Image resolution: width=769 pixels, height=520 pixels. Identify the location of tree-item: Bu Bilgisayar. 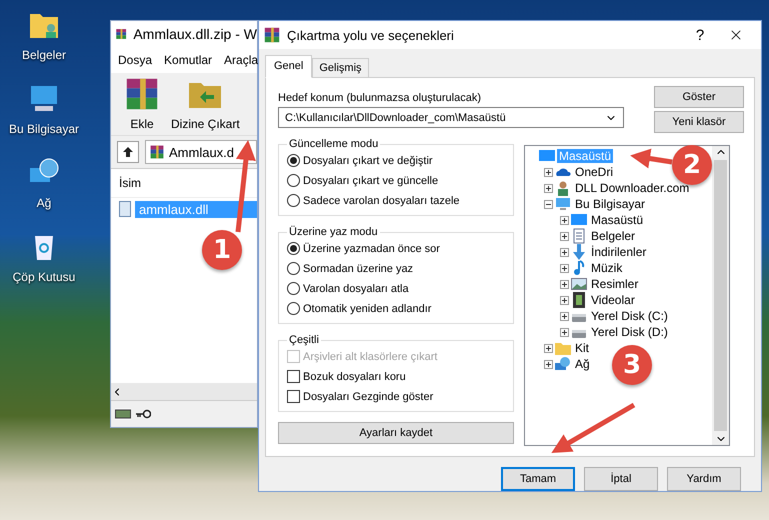
(610, 204).